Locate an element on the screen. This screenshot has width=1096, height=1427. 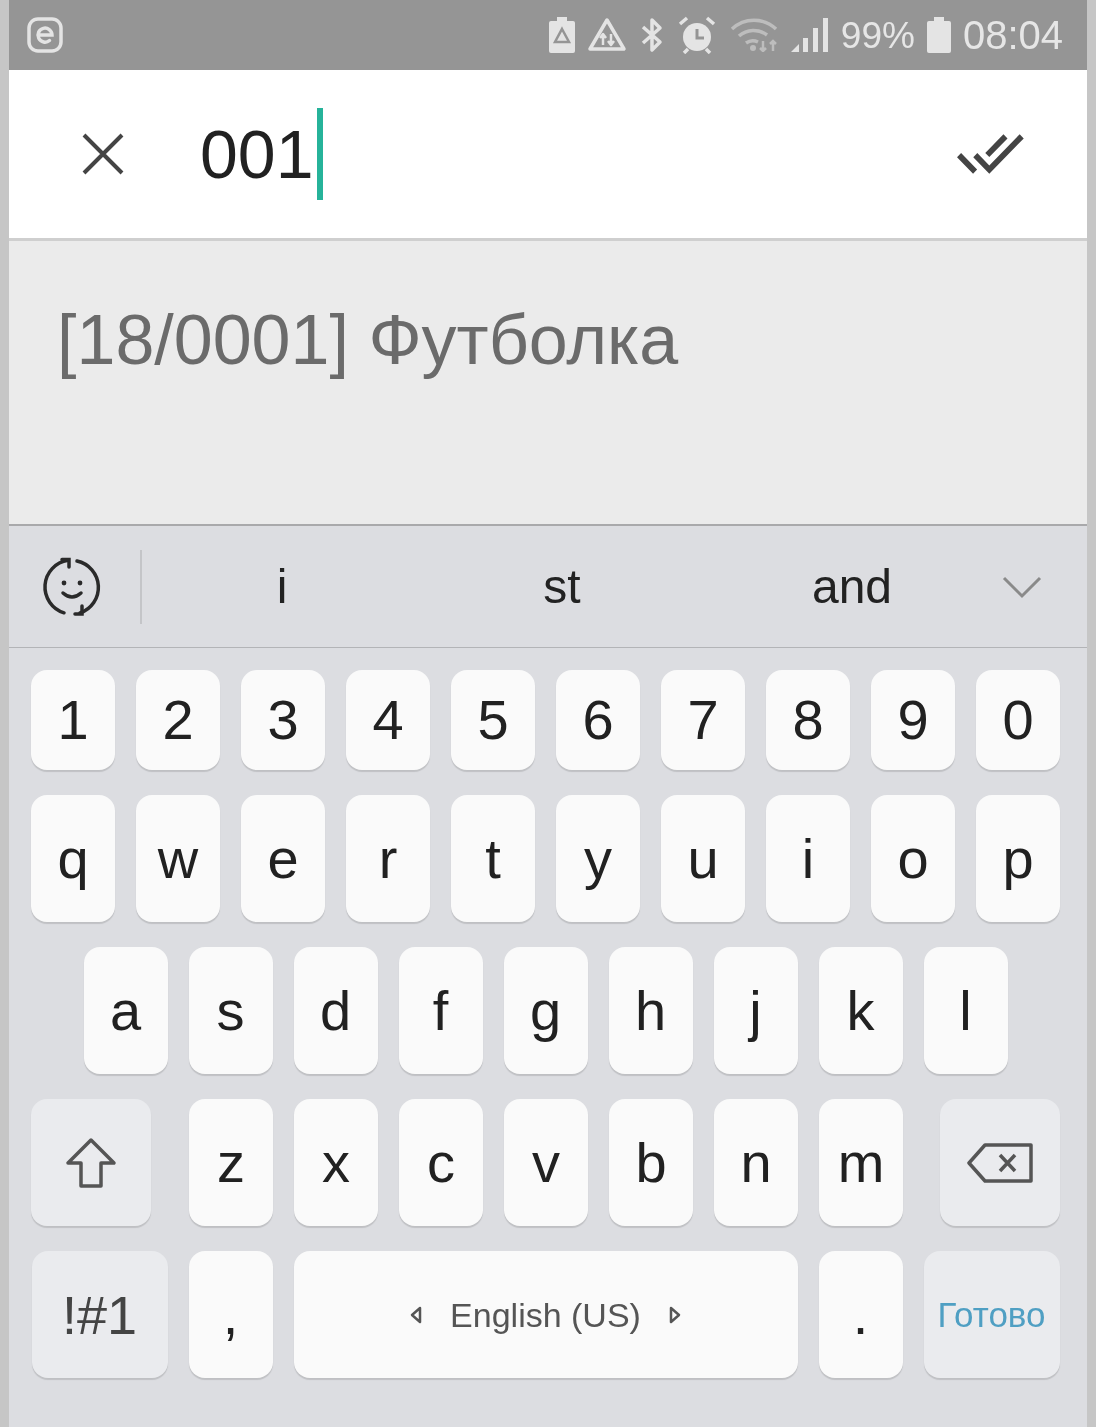
keyboard-key: h is located at coordinates (650, 1010).